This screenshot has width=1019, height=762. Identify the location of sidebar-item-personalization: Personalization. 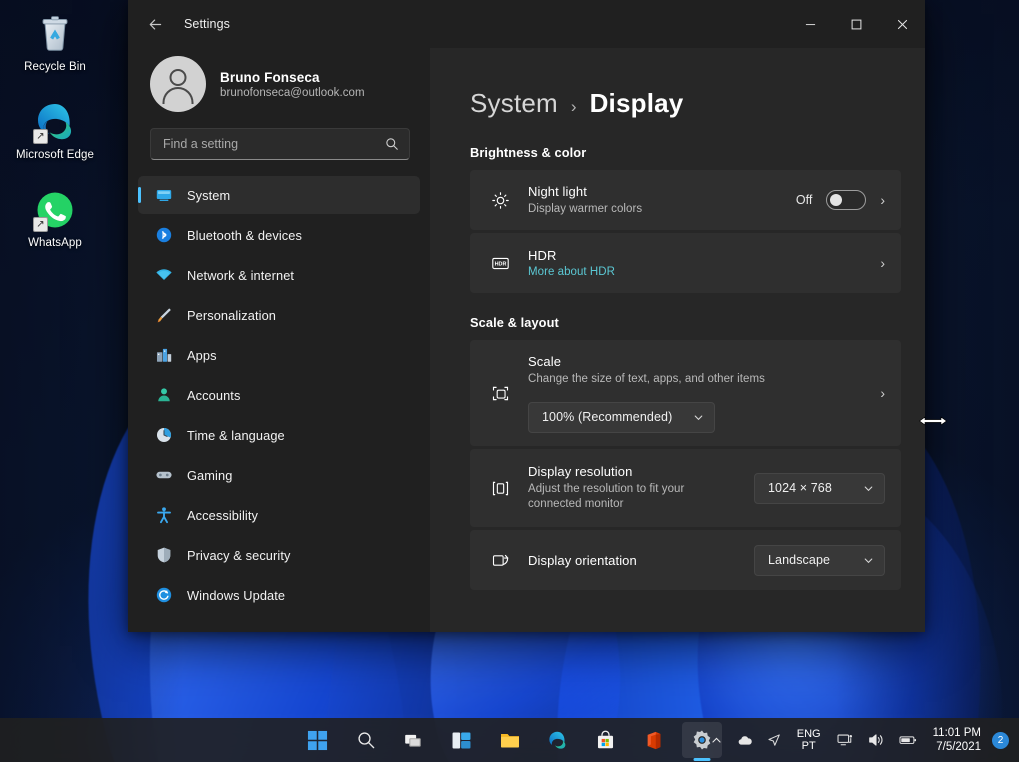
(279, 315).